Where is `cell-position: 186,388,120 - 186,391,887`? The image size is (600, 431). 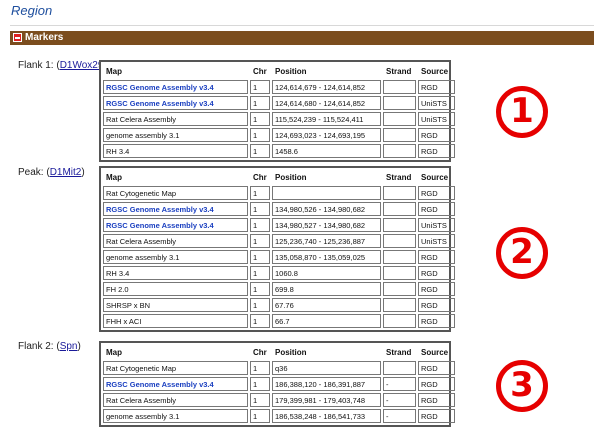
cell-position: 186,388,120 - 186,391,887 is located at coordinates (326, 384).